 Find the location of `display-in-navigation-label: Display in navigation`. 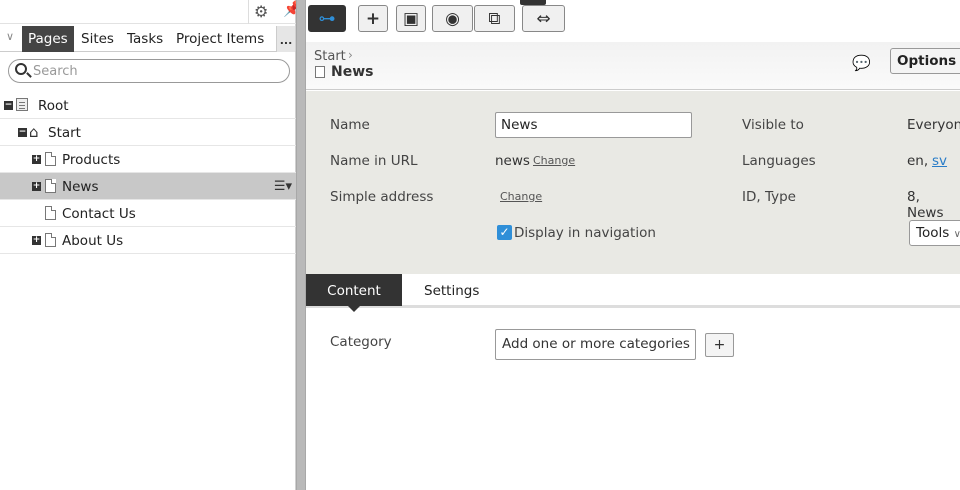

display-in-navigation-label: Display in navigation is located at coordinates (585, 233).